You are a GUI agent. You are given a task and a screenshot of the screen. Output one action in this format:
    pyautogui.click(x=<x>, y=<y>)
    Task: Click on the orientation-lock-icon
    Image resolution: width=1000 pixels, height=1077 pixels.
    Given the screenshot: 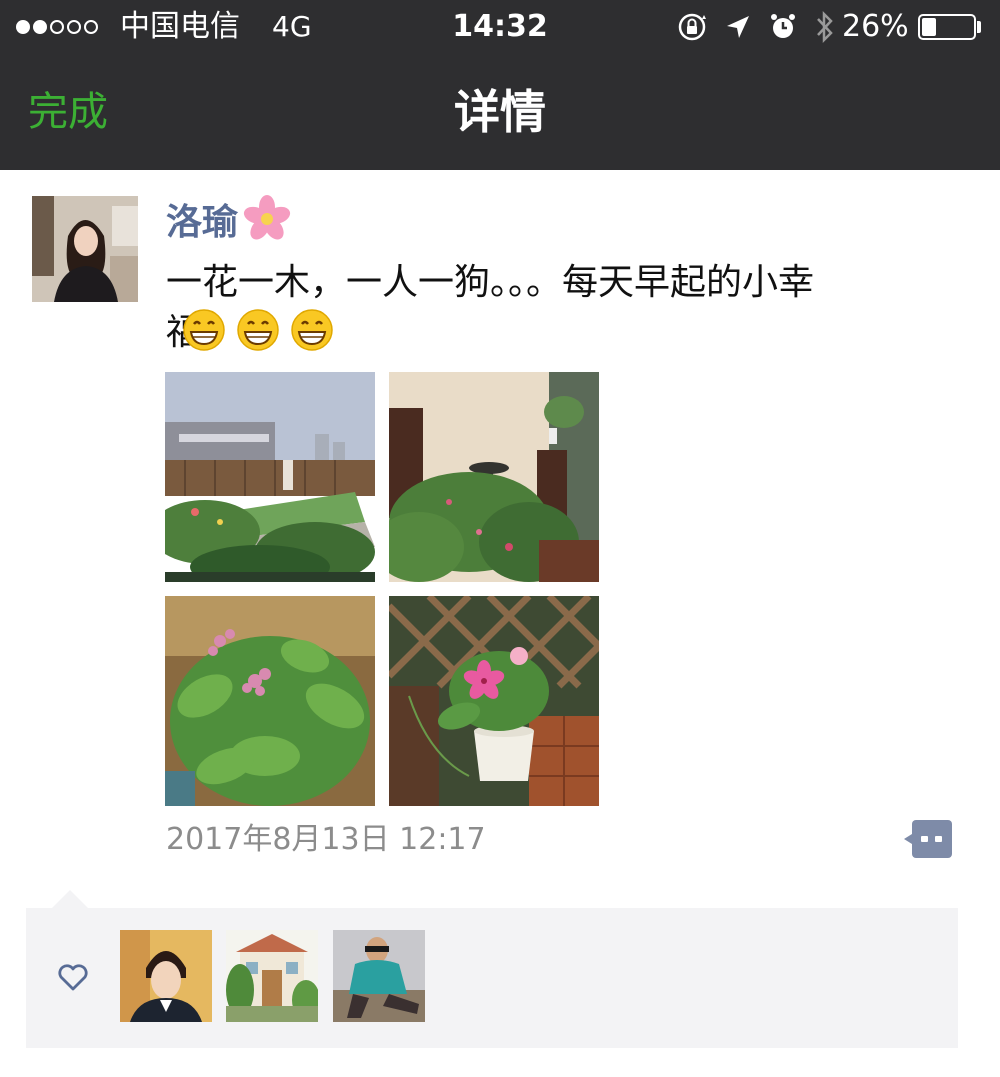 What is the action you would take?
    pyautogui.click(x=692, y=27)
    